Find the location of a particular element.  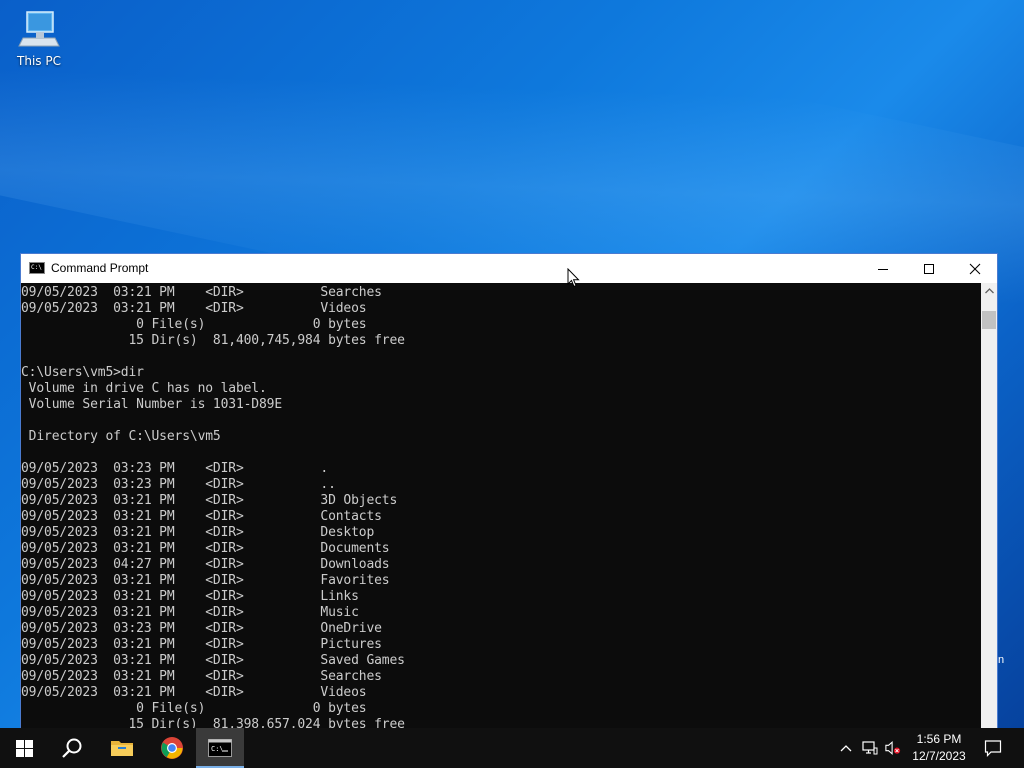

vertical-scrollbar is located at coordinates (989, 505).